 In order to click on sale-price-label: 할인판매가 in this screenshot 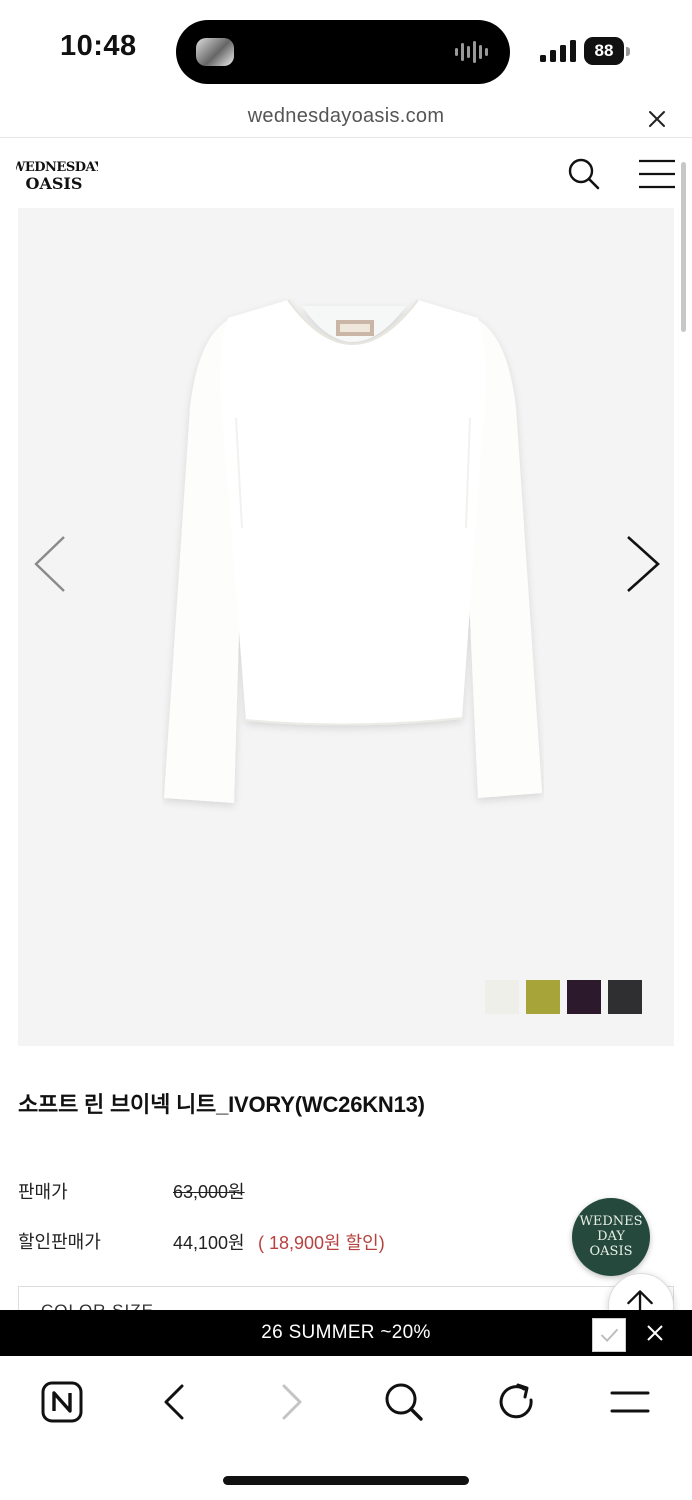, I will do `click(59, 1242)`.